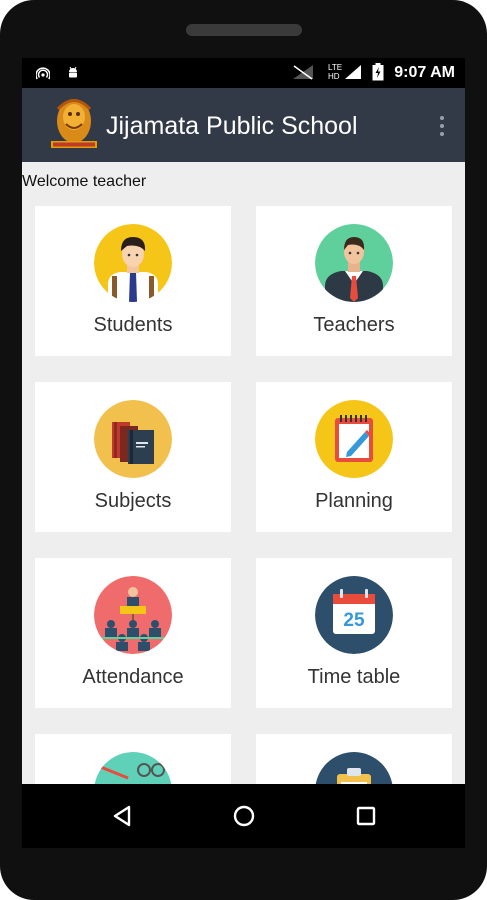 This screenshot has height=900, width=487. Describe the element at coordinates (378, 72) in the screenshot. I see `battery-charging-icon` at that location.